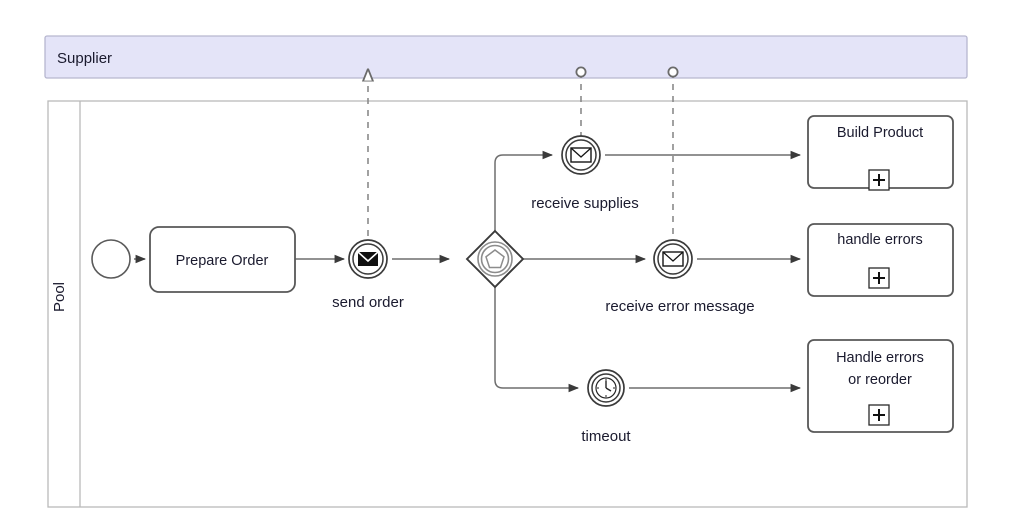 This screenshot has height=531, width=1020. What do you see at coordinates (879, 240) in the screenshot?
I see `handle-errors-label: handle errors` at bounding box center [879, 240].